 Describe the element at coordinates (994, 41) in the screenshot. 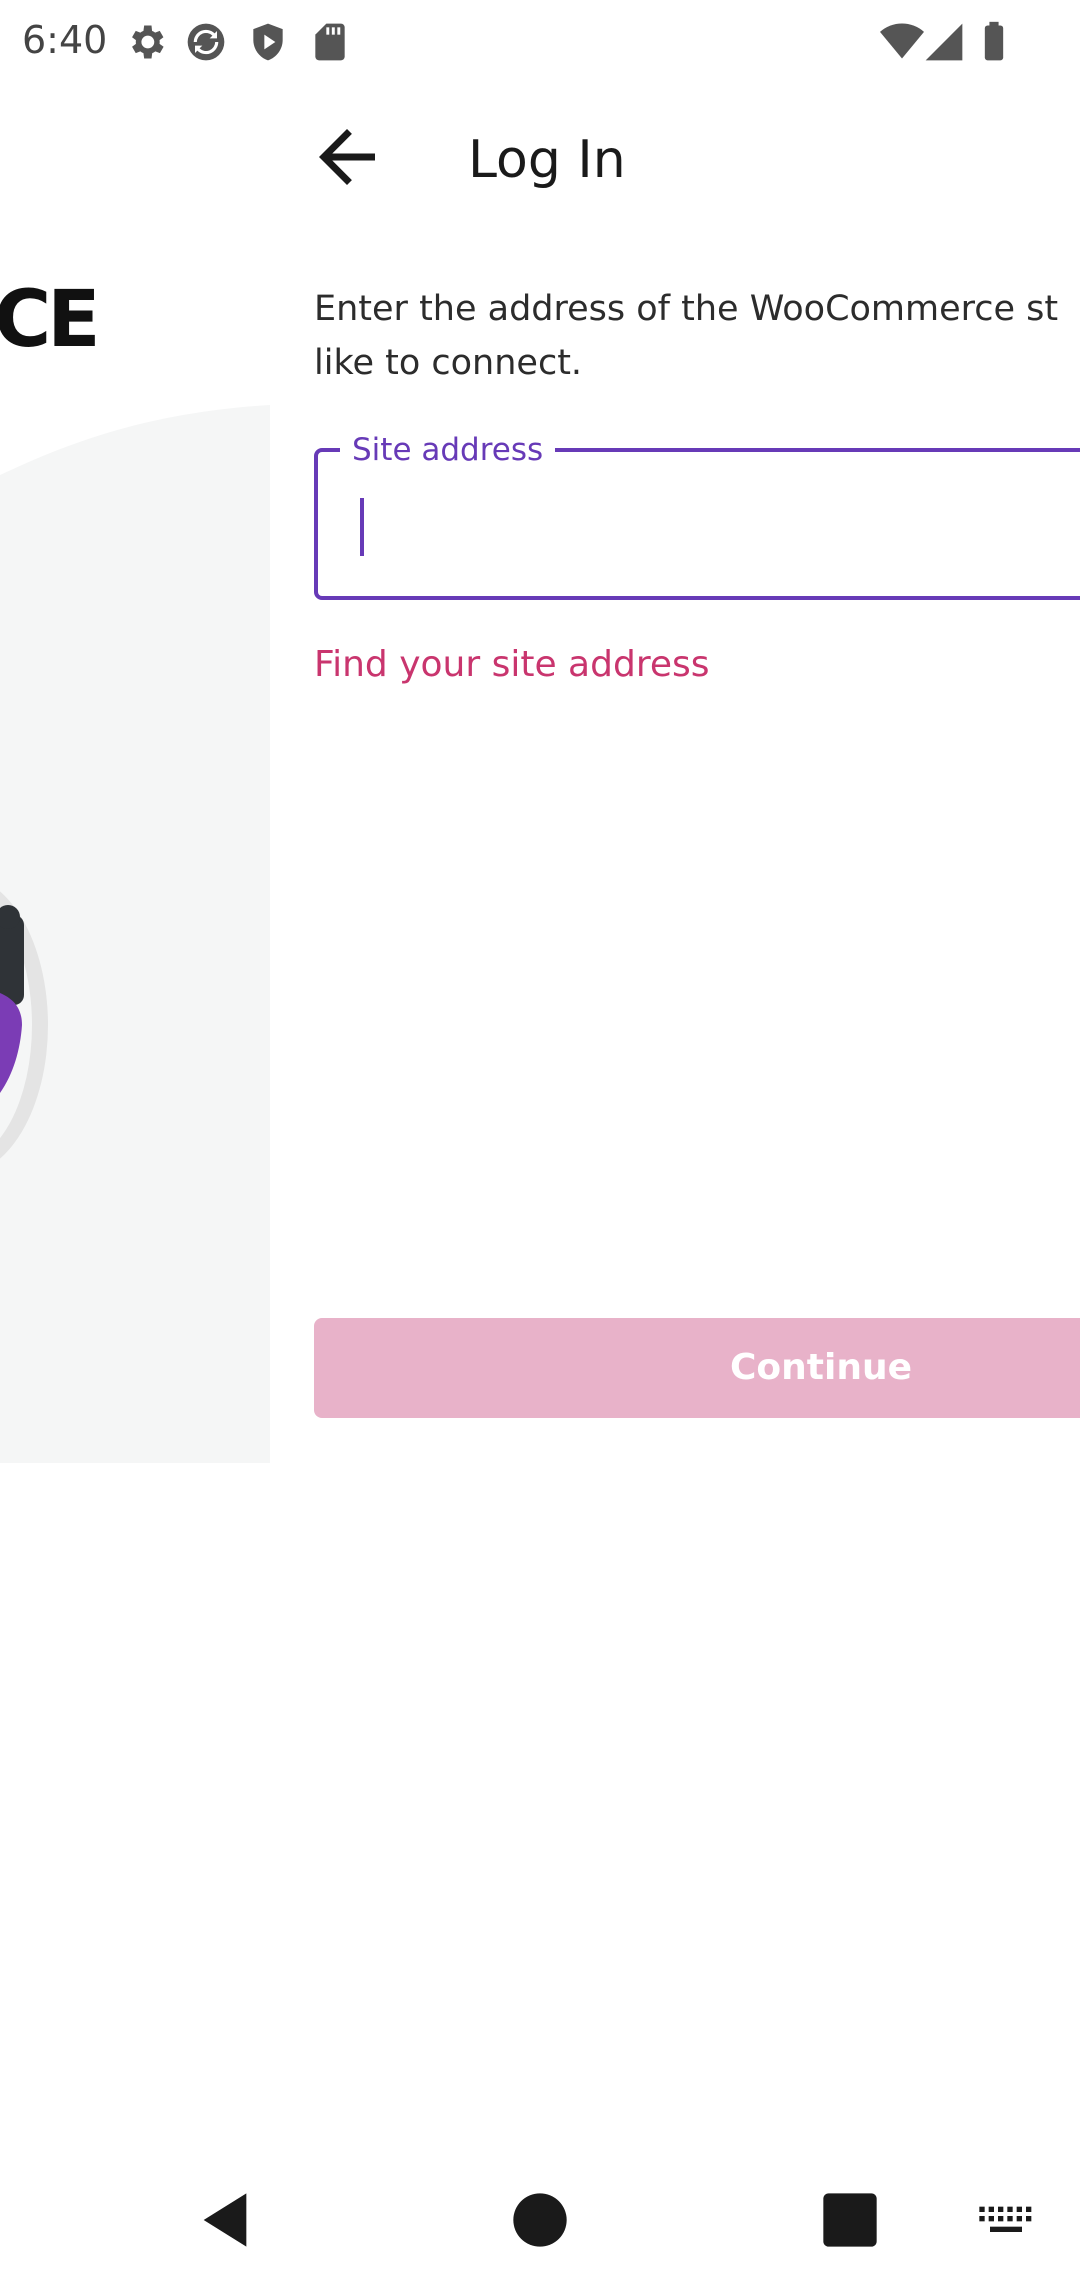

I see `battery-icon` at that location.